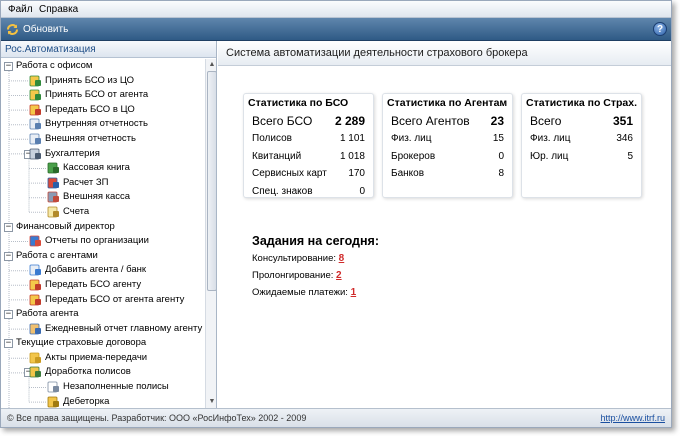 This screenshot has height=436, width=680. I want to click on scroll-down-icon: ▼, so click(211, 402).